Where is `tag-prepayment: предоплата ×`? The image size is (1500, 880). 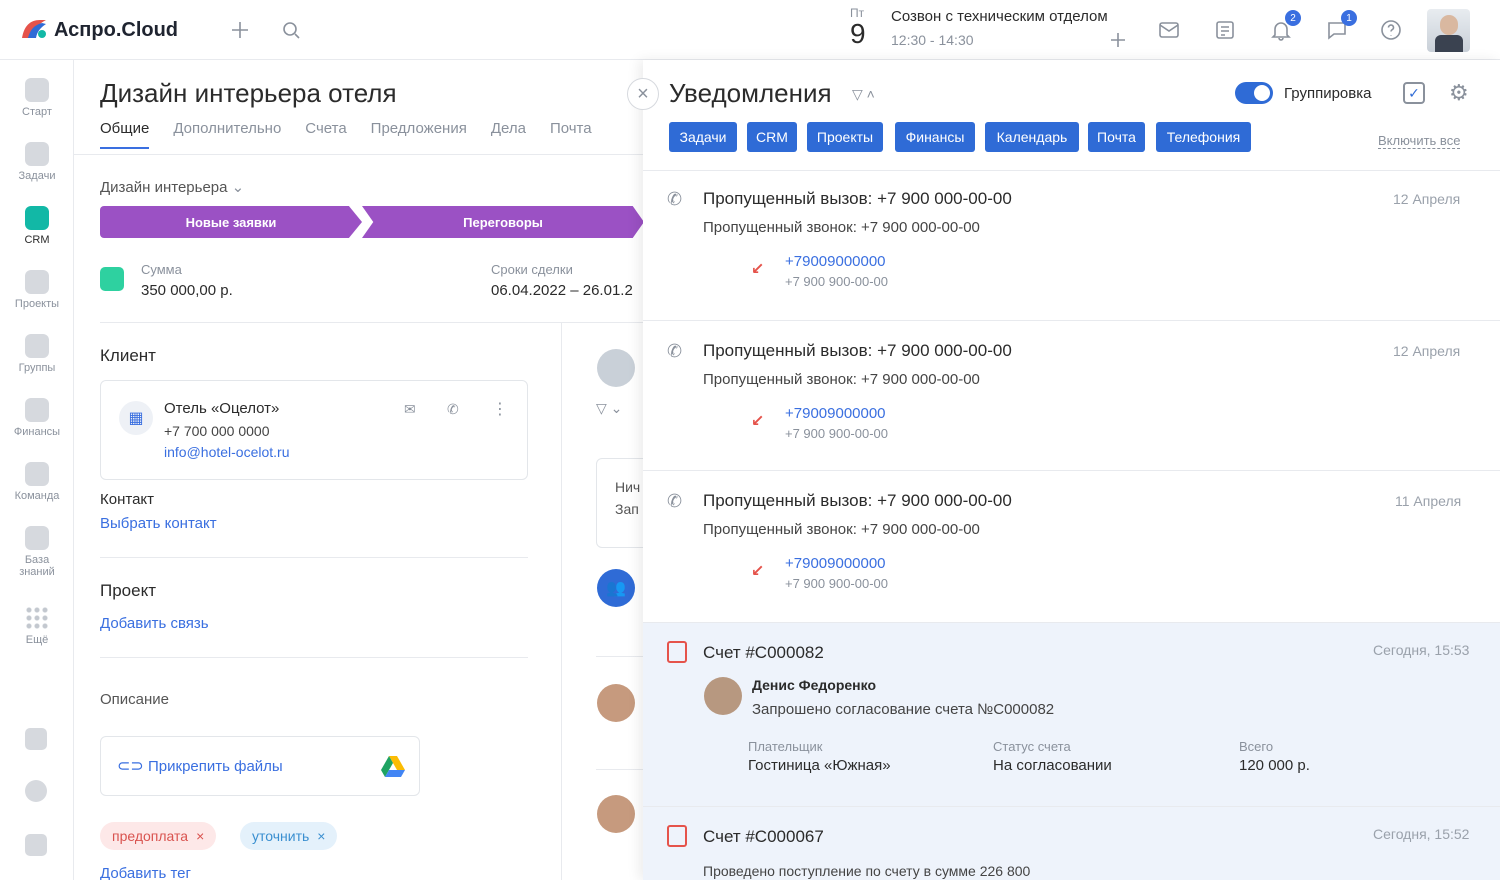
tag-prepayment: предоплата × is located at coordinates (158, 836).